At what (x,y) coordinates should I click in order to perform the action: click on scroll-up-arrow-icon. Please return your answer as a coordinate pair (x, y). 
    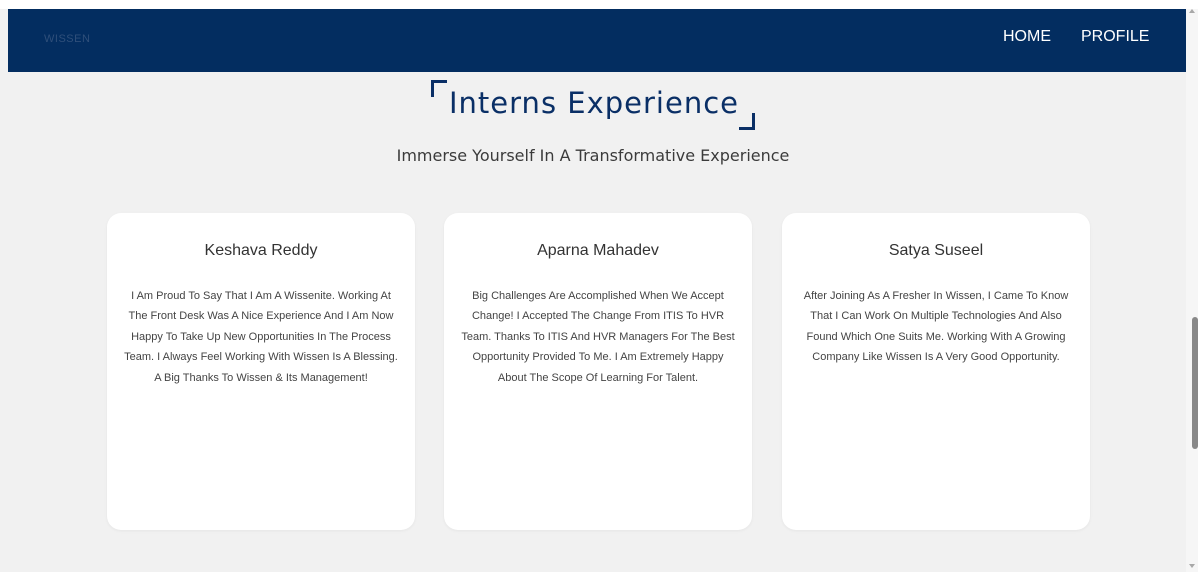
    Looking at the image, I should click on (1192, 11).